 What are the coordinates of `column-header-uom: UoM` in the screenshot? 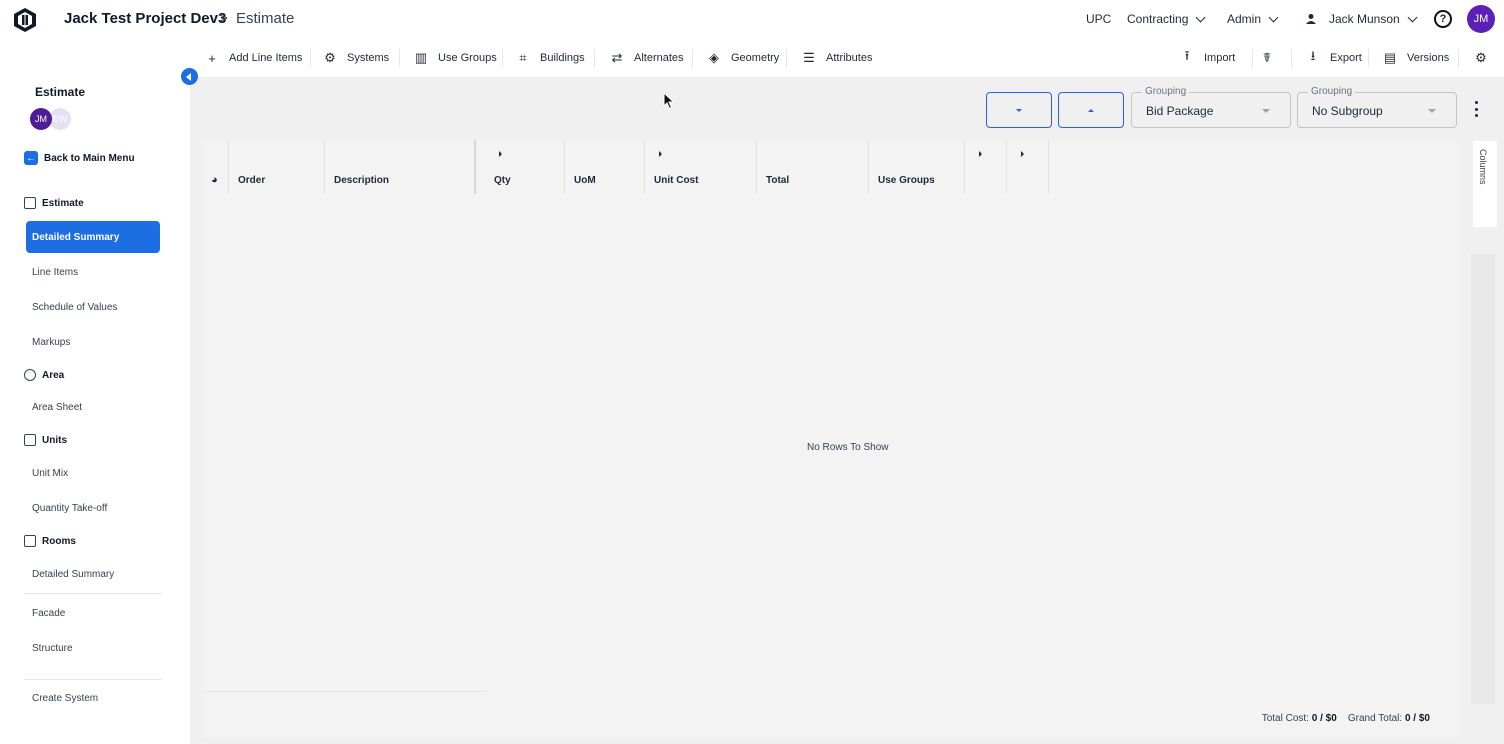 It's located at (605, 167).